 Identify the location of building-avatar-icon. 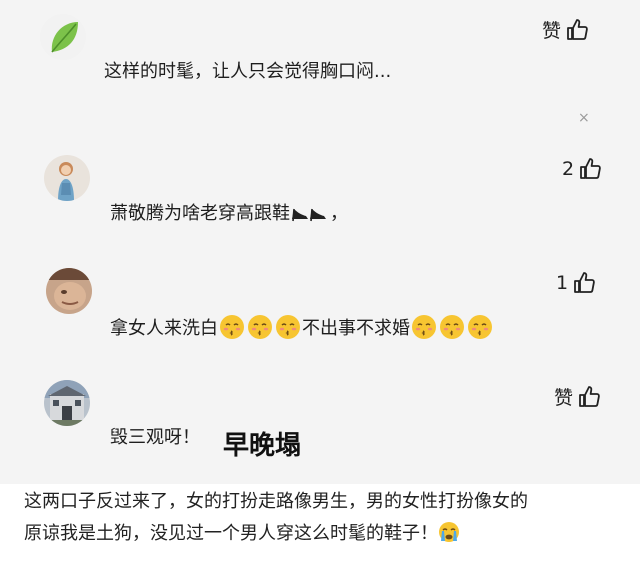
(67, 403).